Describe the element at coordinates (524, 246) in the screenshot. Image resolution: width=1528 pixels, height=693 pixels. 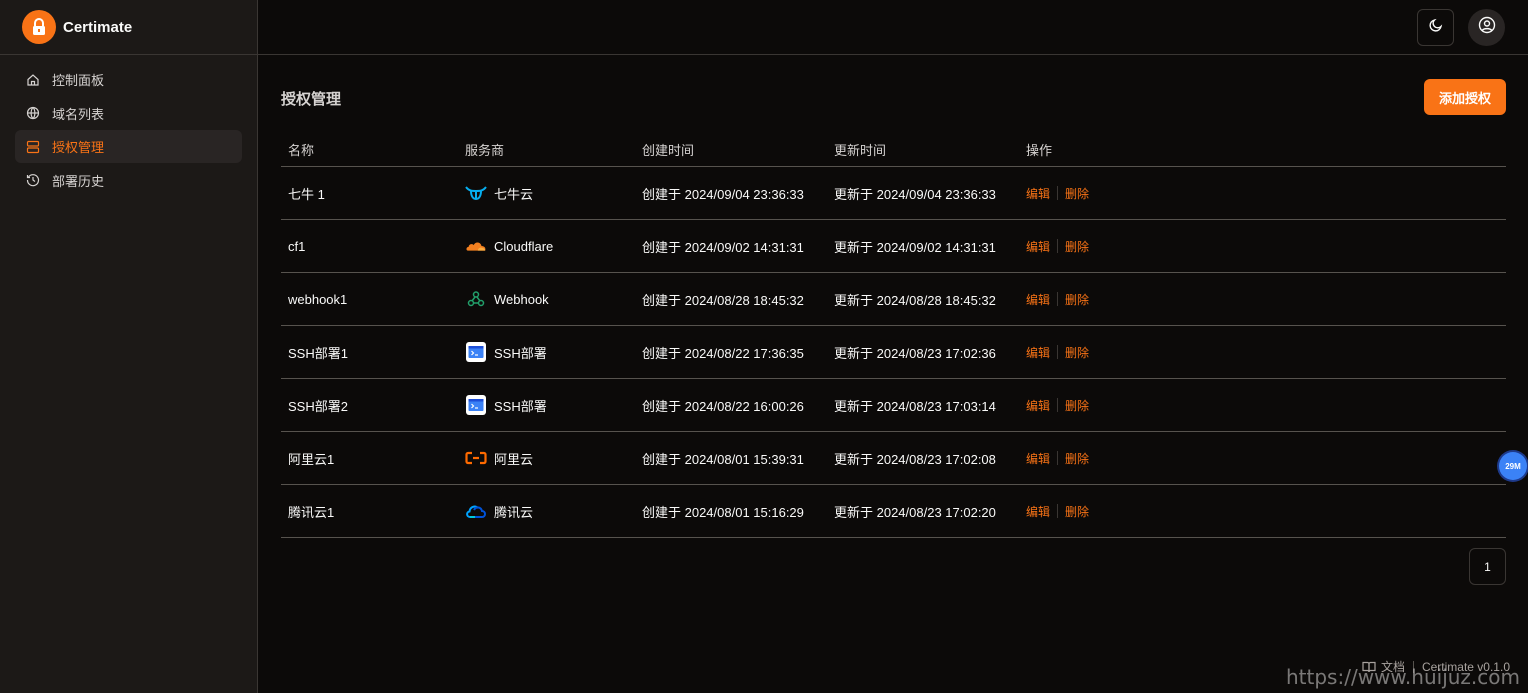
I see `provider-name: Cloudflare` at that location.